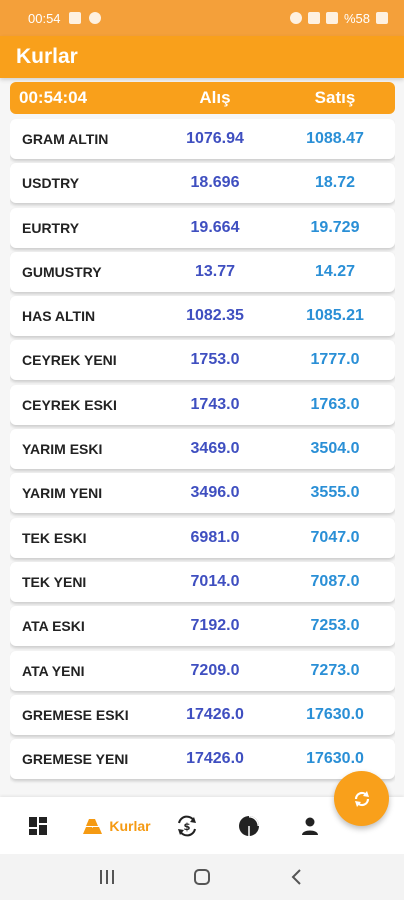  I want to click on rate-name: ATA ESKI, so click(53, 626).